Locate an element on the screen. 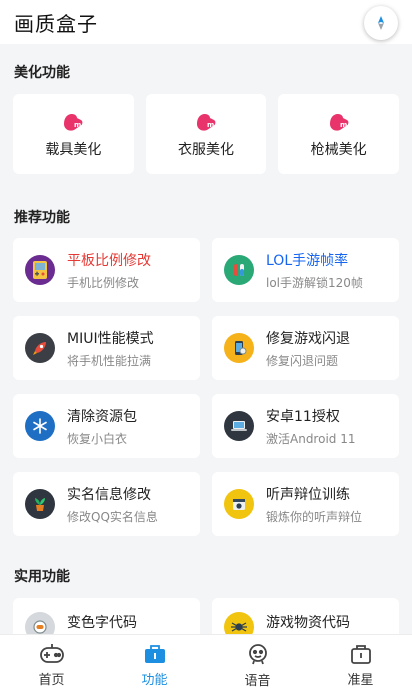 This screenshot has height=695, width=412. nav-label: 首页 is located at coordinates (51, 680).